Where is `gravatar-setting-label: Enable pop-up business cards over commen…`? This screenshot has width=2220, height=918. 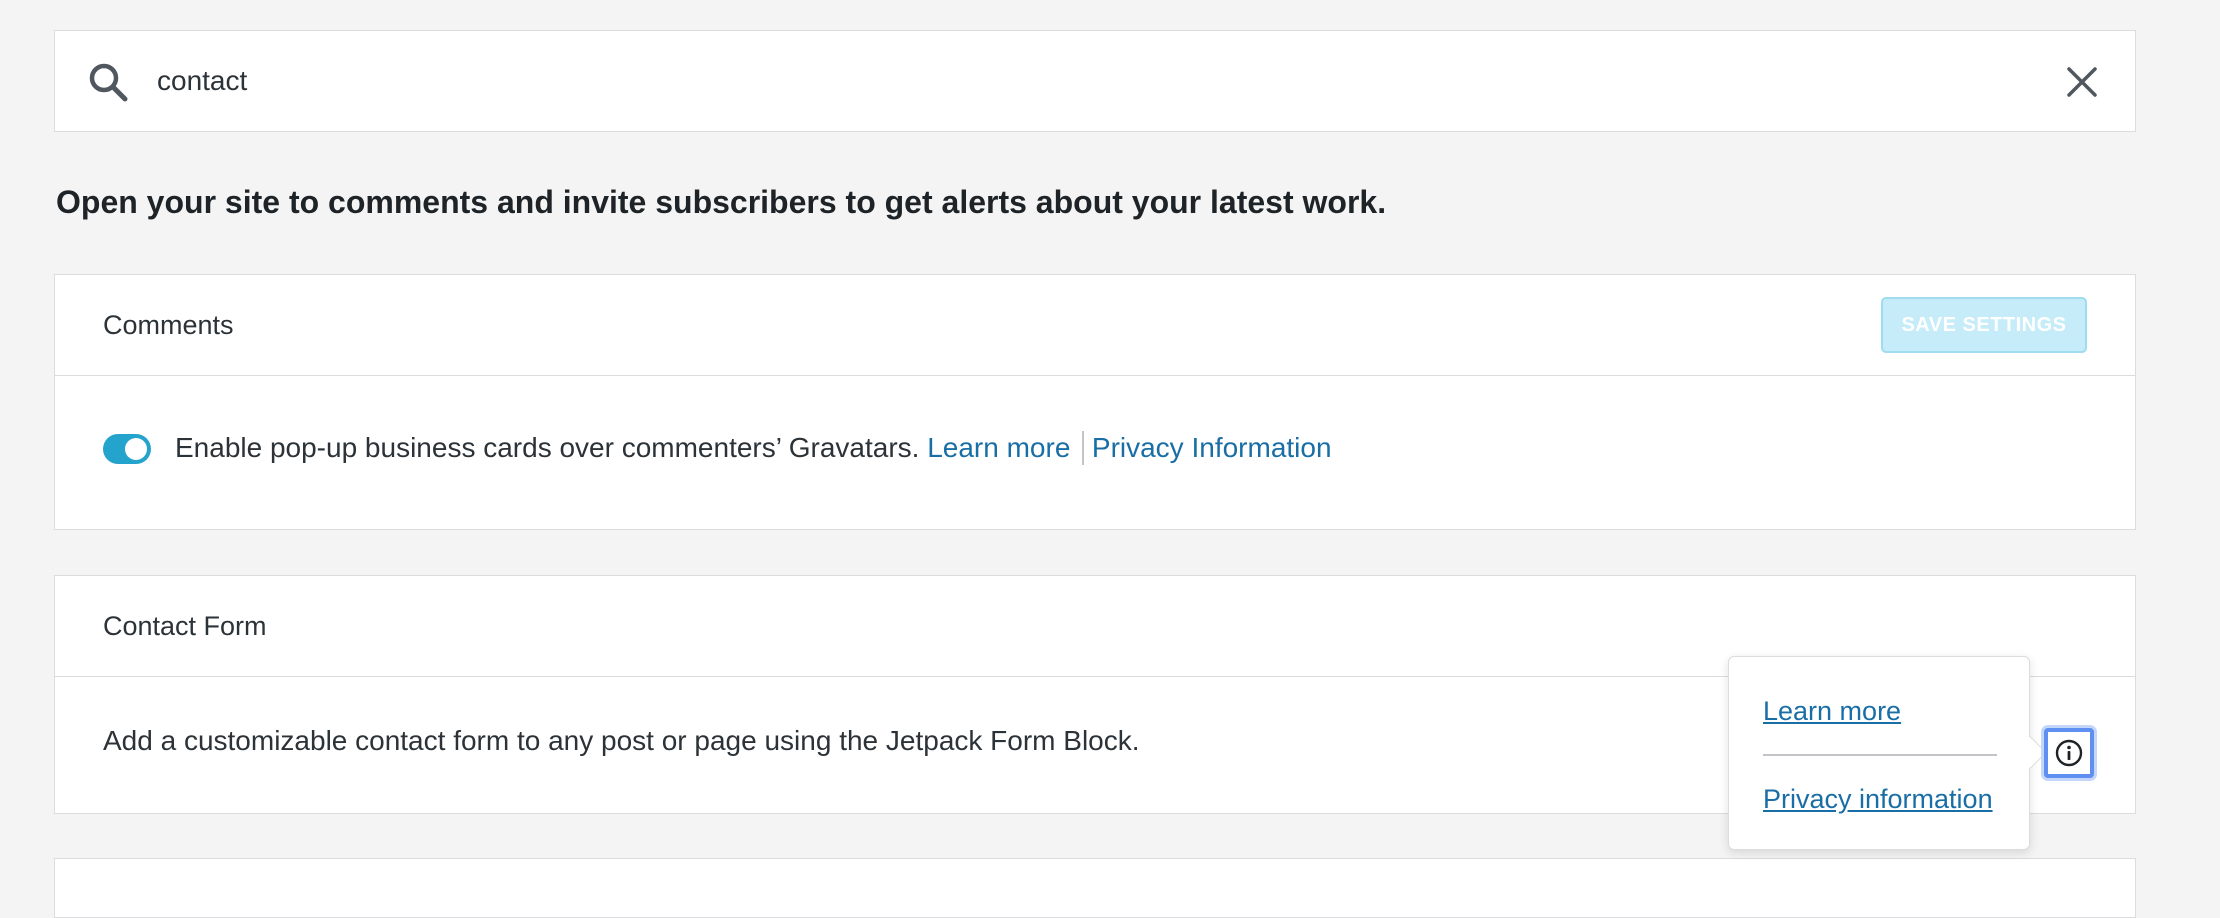 gravatar-setting-label: Enable pop-up business cards over commen… is located at coordinates (547, 447).